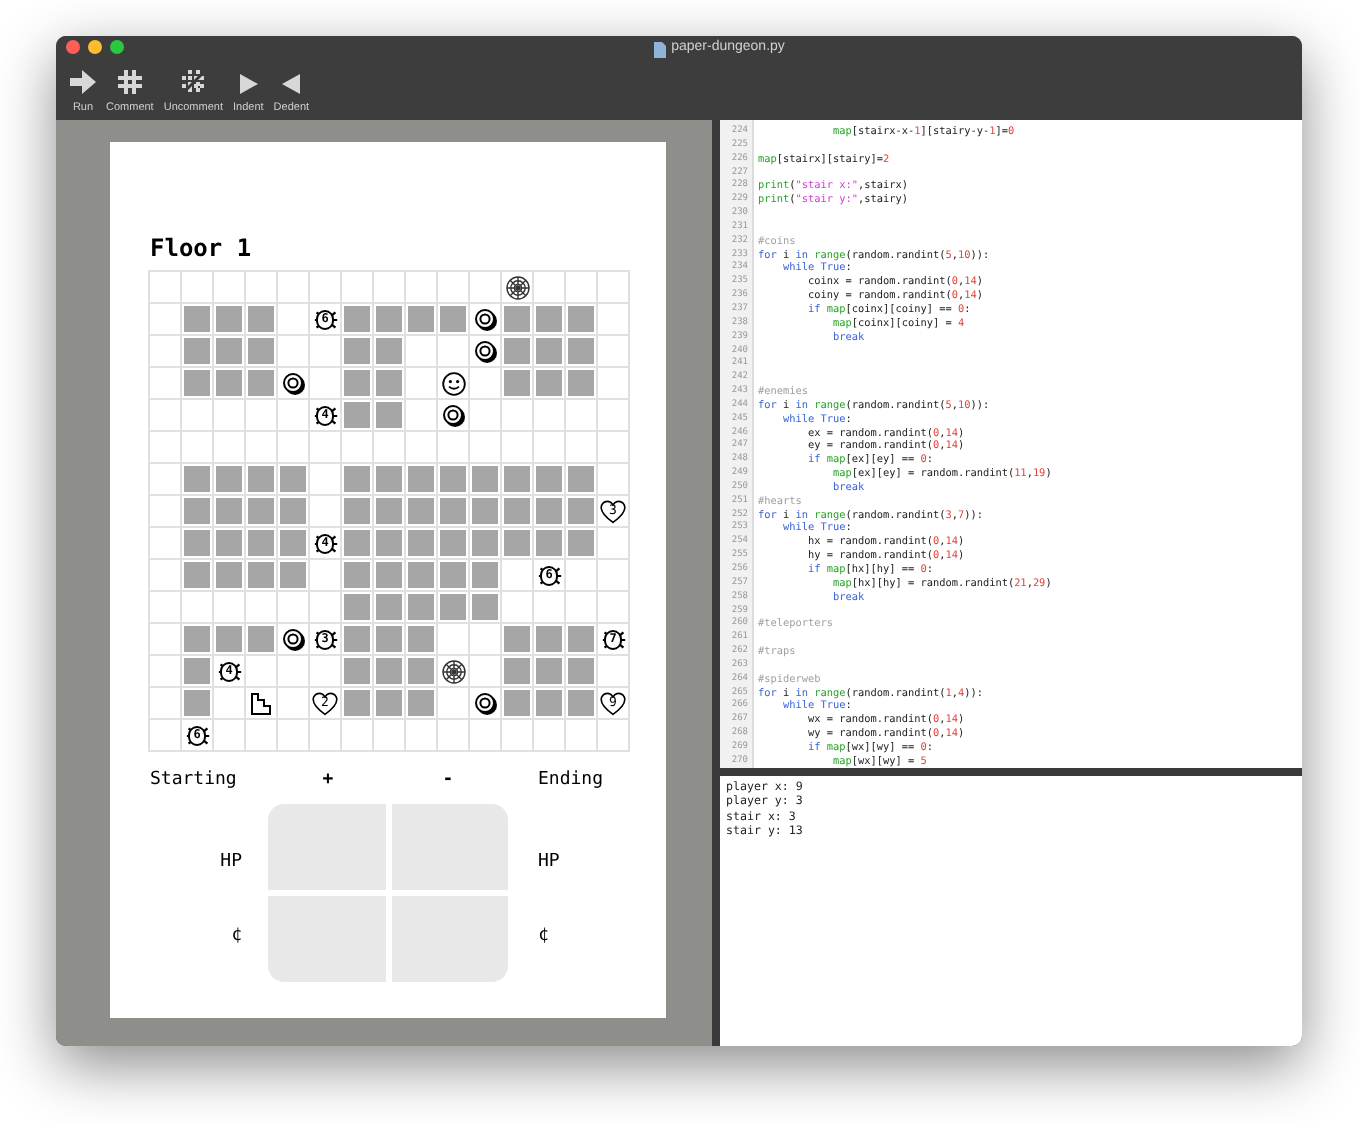 This screenshot has height=1124, width=1360. What do you see at coordinates (95, 47) in the screenshot?
I see `minimize-button` at bounding box center [95, 47].